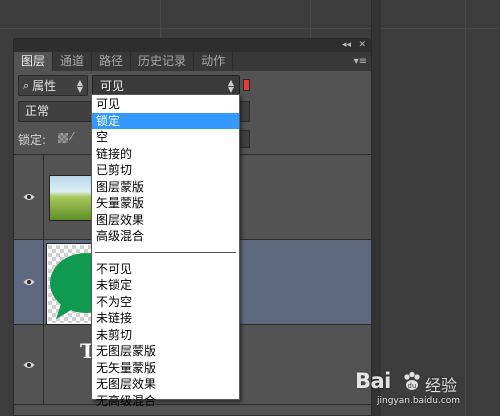 This screenshot has height=416, width=500. Describe the element at coordinates (165, 137) in the screenshot. I see `option-empty: 空` at that location.